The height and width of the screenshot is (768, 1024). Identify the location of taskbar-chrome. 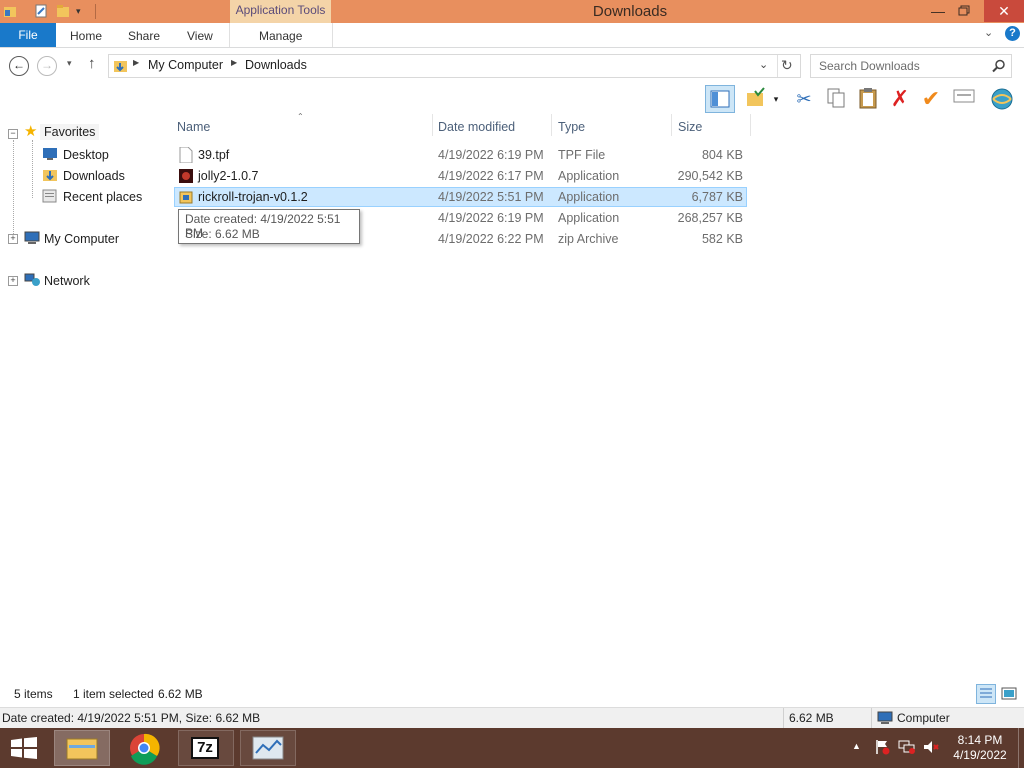
(144, 748).